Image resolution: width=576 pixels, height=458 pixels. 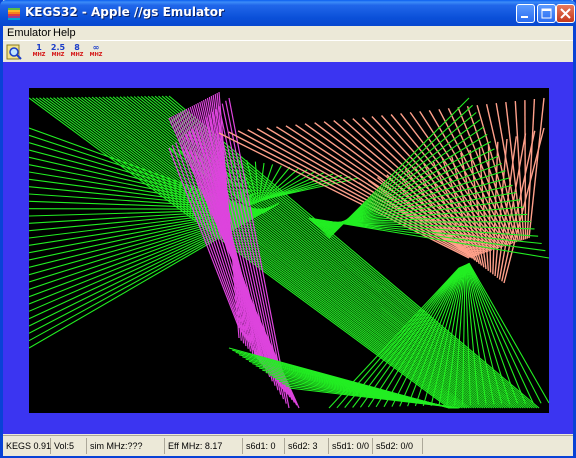 I want to click on speed-label: ∞, so click(x=96, y=47).